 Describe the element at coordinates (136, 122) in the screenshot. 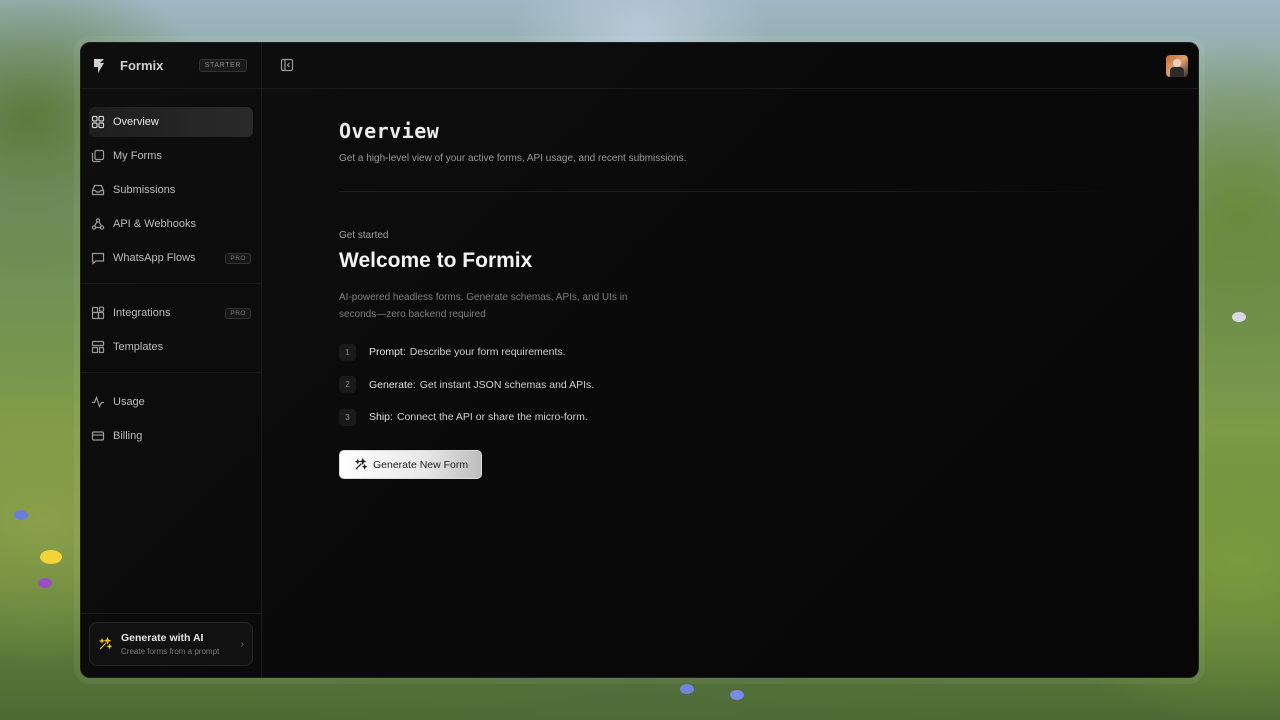

I see `sidebar-item-label: Overview` at that location.